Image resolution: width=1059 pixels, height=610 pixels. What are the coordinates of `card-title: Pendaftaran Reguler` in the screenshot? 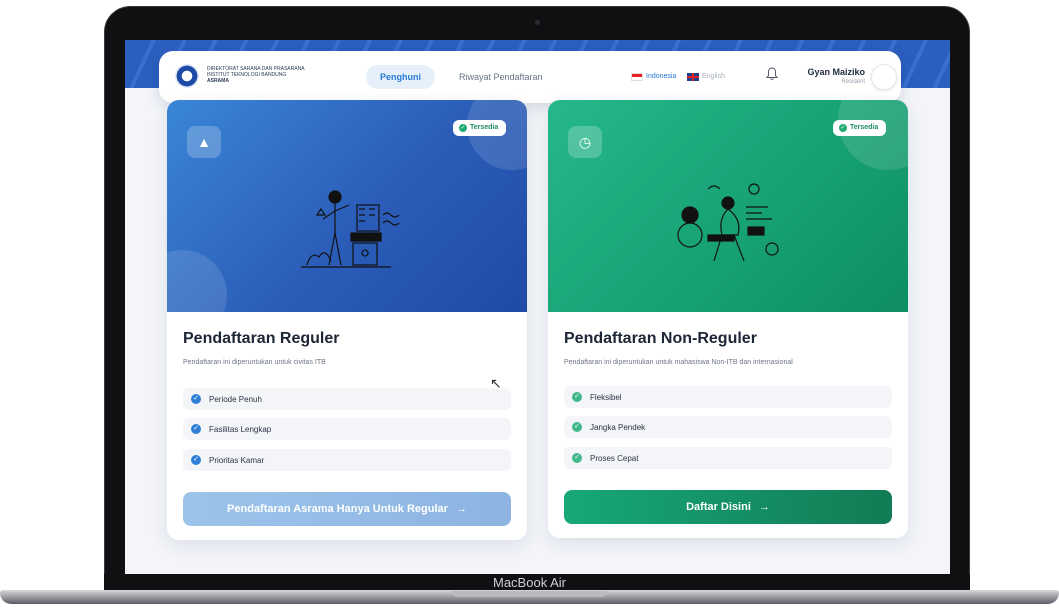 It's located at (261, 338).